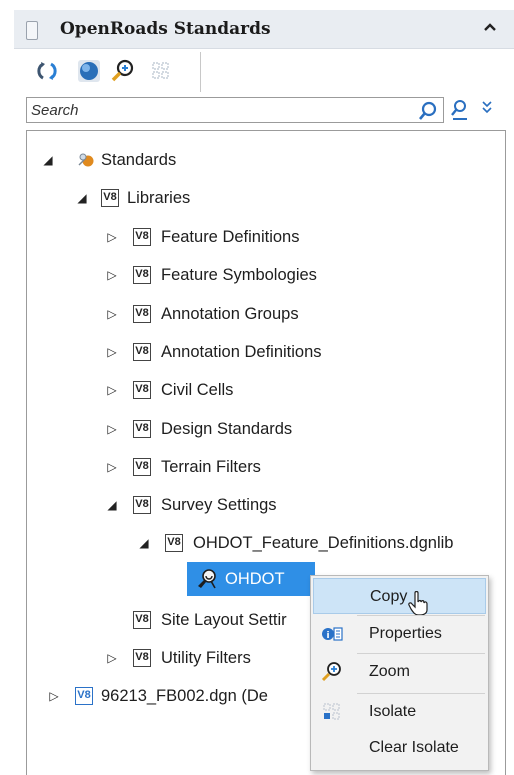  I want to click on menu-item-label: Zoom, so click(389, 671).